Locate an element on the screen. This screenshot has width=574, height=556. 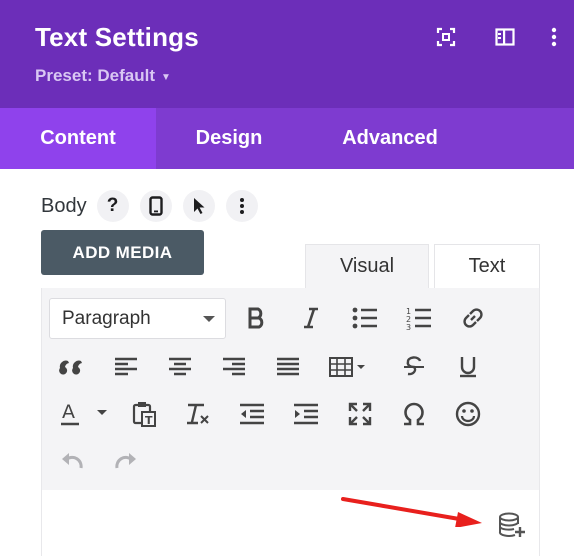
bullet-list-icon is located at coordinates (365, 318).